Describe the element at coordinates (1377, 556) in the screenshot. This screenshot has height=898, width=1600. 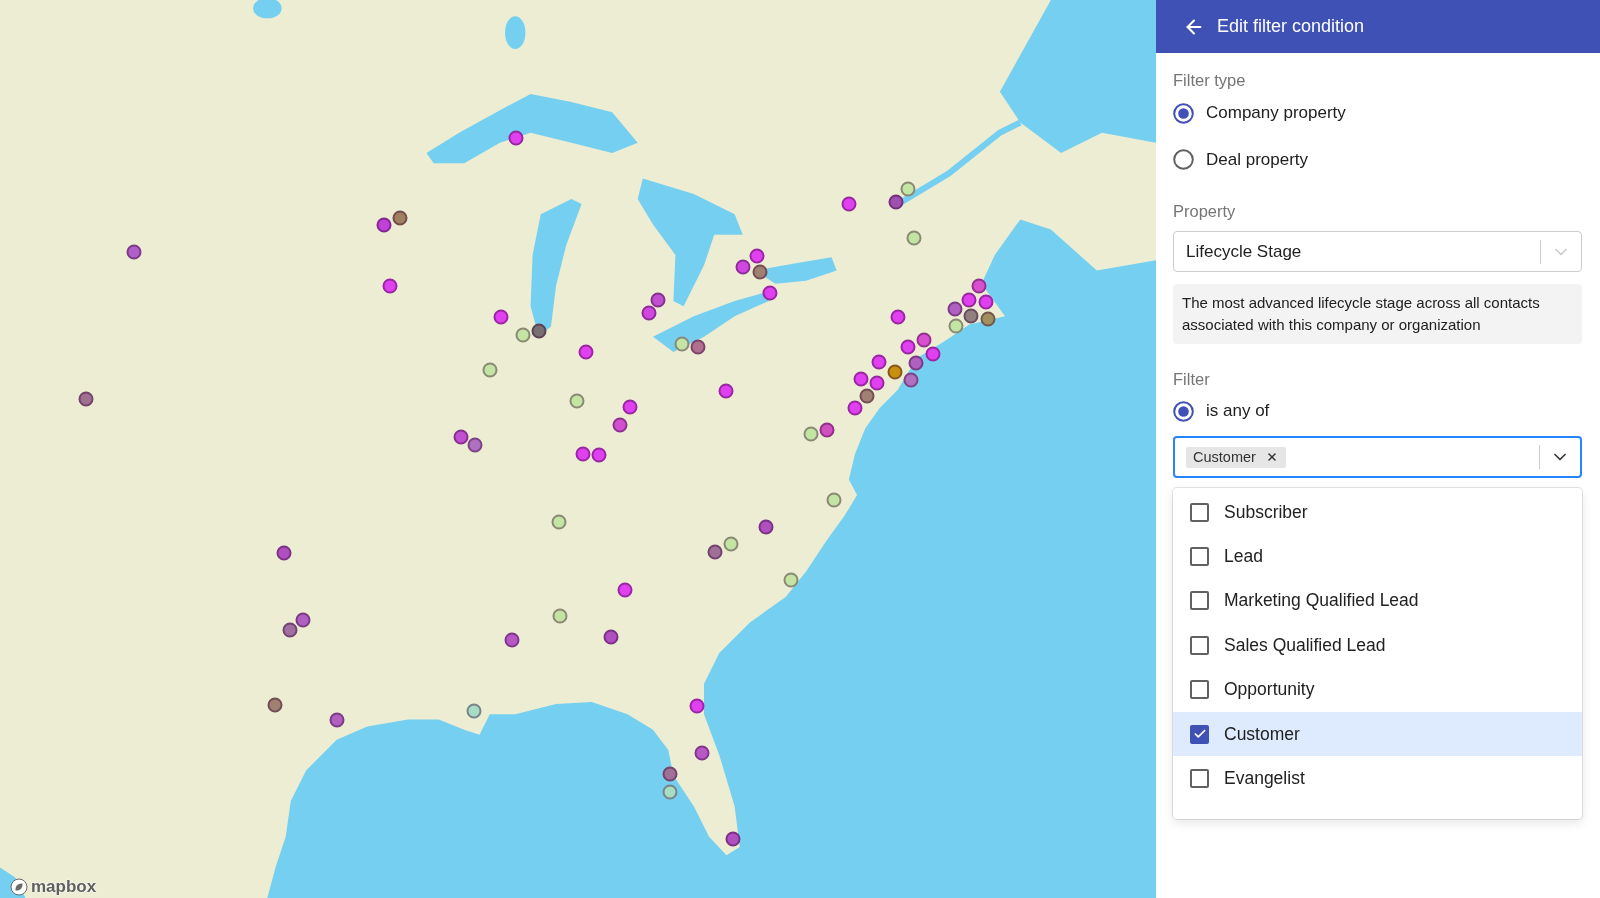
I see `menu-option: Lead` at that location.